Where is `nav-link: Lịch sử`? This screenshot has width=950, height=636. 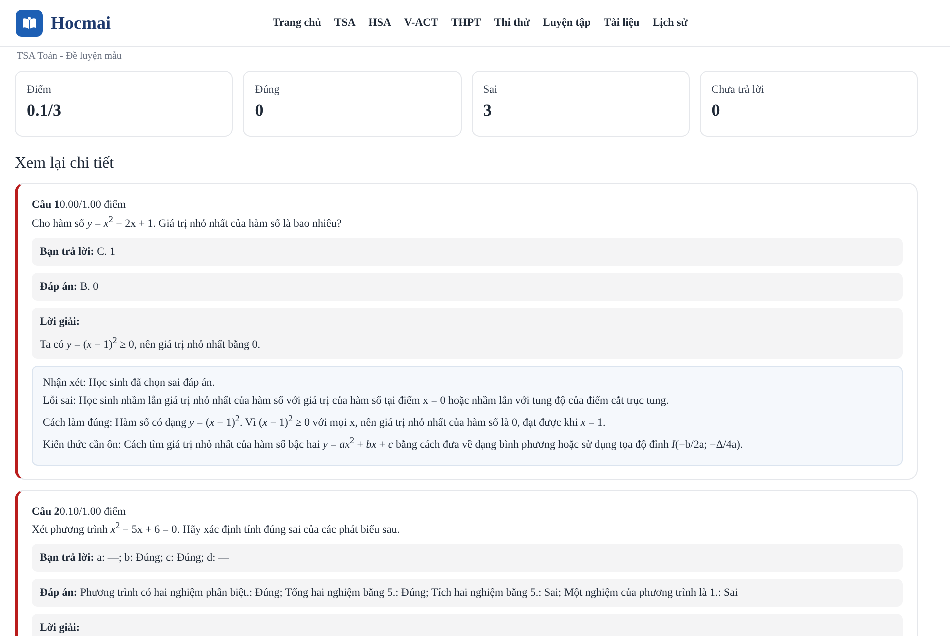 nav-link: Lịch sử is located at coordinates (670, 23).